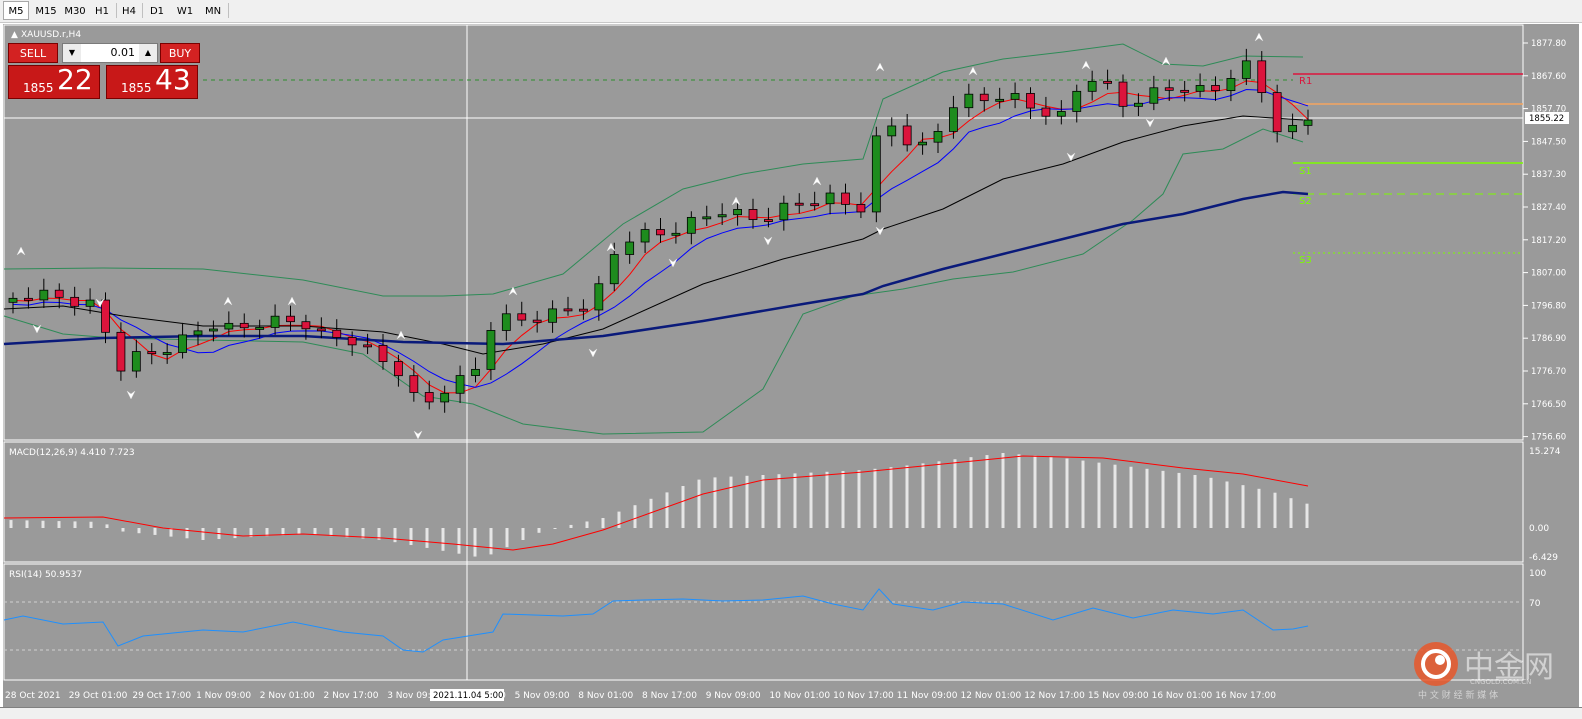 Image resolution: width=1582 pixels, height=719 pixels. I want to click on sell-button: SELL, so click(33, 53).